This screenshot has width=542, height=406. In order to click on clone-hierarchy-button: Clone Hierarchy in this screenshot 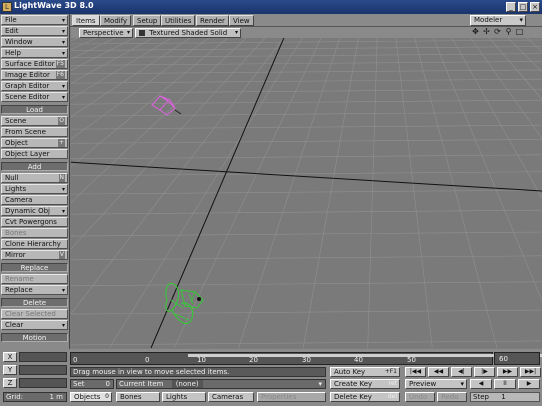, I will do `click(34, 244)`.